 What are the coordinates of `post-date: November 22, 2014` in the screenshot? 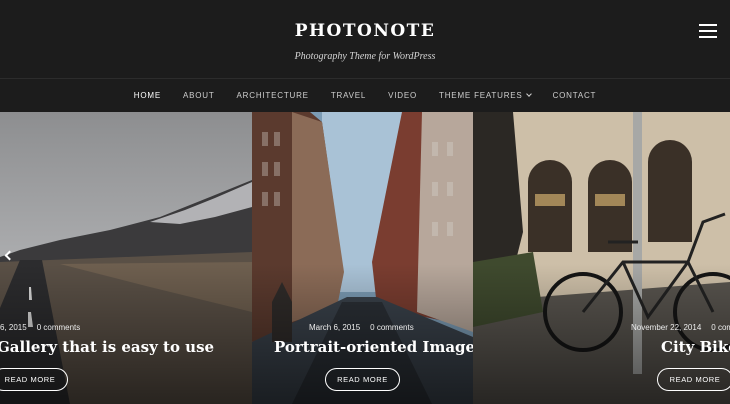 It's located at (666, 327).